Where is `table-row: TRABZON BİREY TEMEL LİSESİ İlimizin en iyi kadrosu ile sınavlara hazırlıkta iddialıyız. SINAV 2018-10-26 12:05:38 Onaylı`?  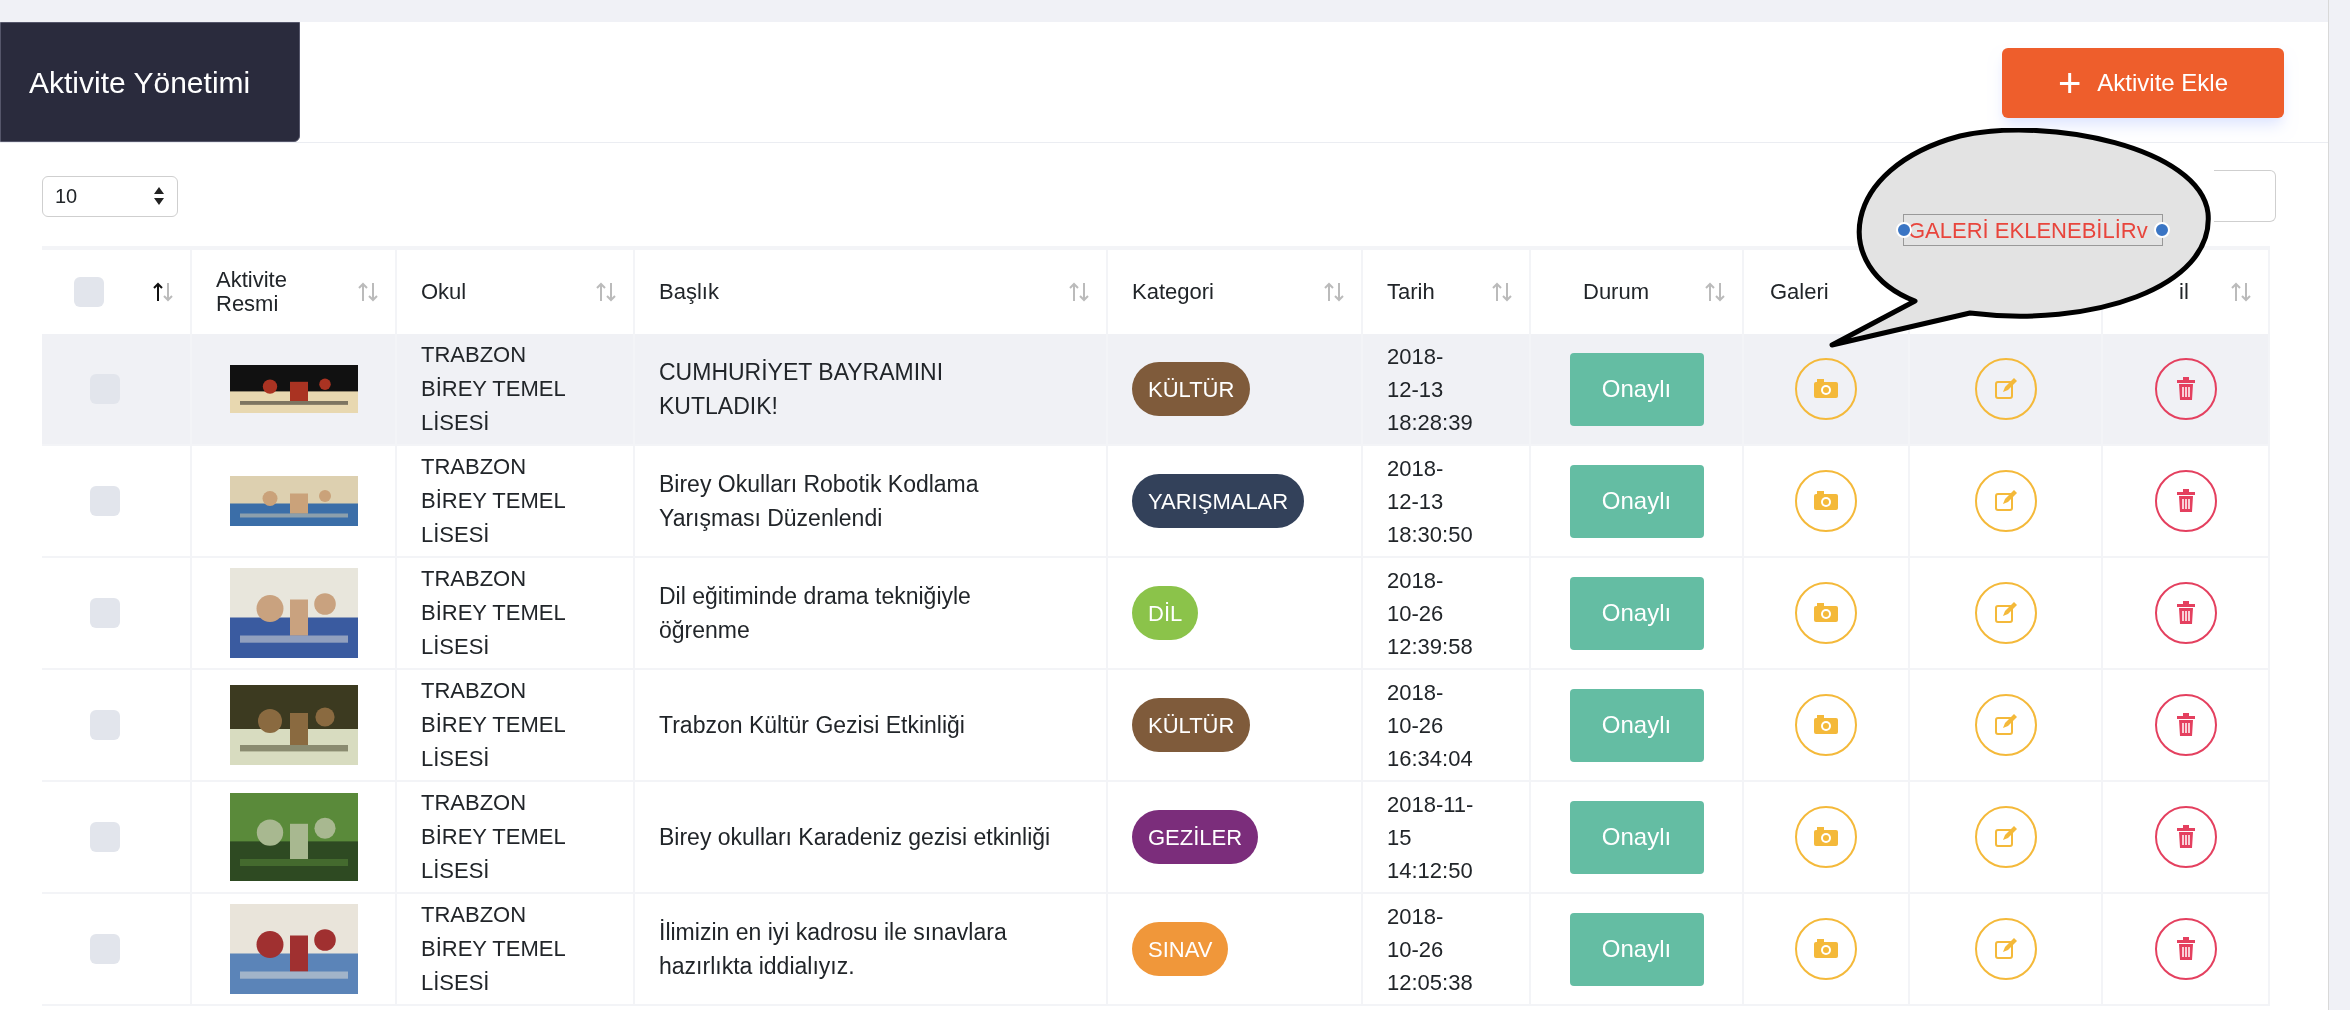 table-row: TRABZON BİREY TEMEL LİSESİ İlimizin en iyi kadrosu ile sınavlara hazırlıkta iddialıyız. SINAV 2018-10-26 12:05:38 Onaylı is located at coordinates (1156, 950).